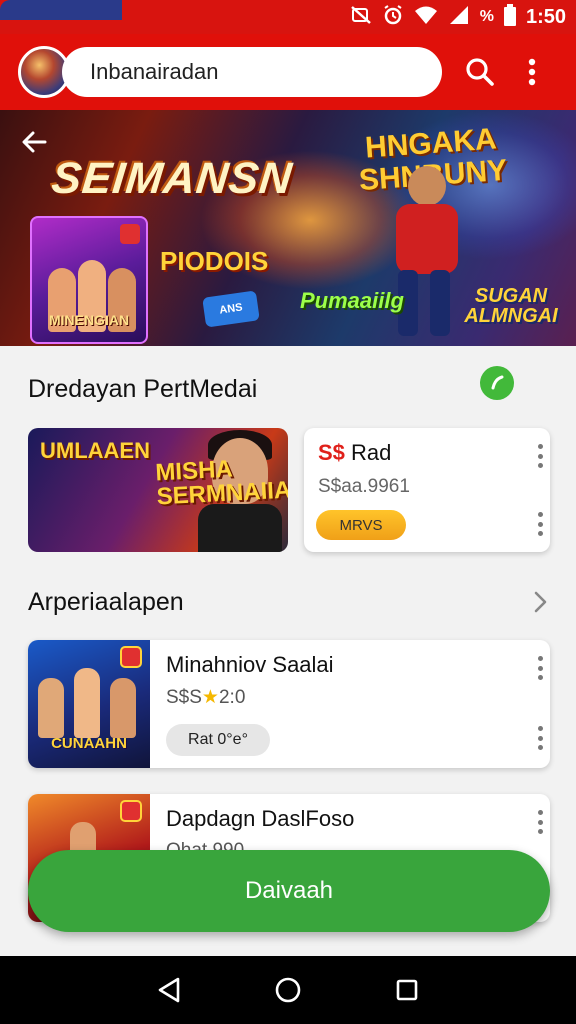  What do you see at coordinates (289, 891) in the screenshot?
I see `primary-action-button: Daivaah` at bounding box center [289, 891].